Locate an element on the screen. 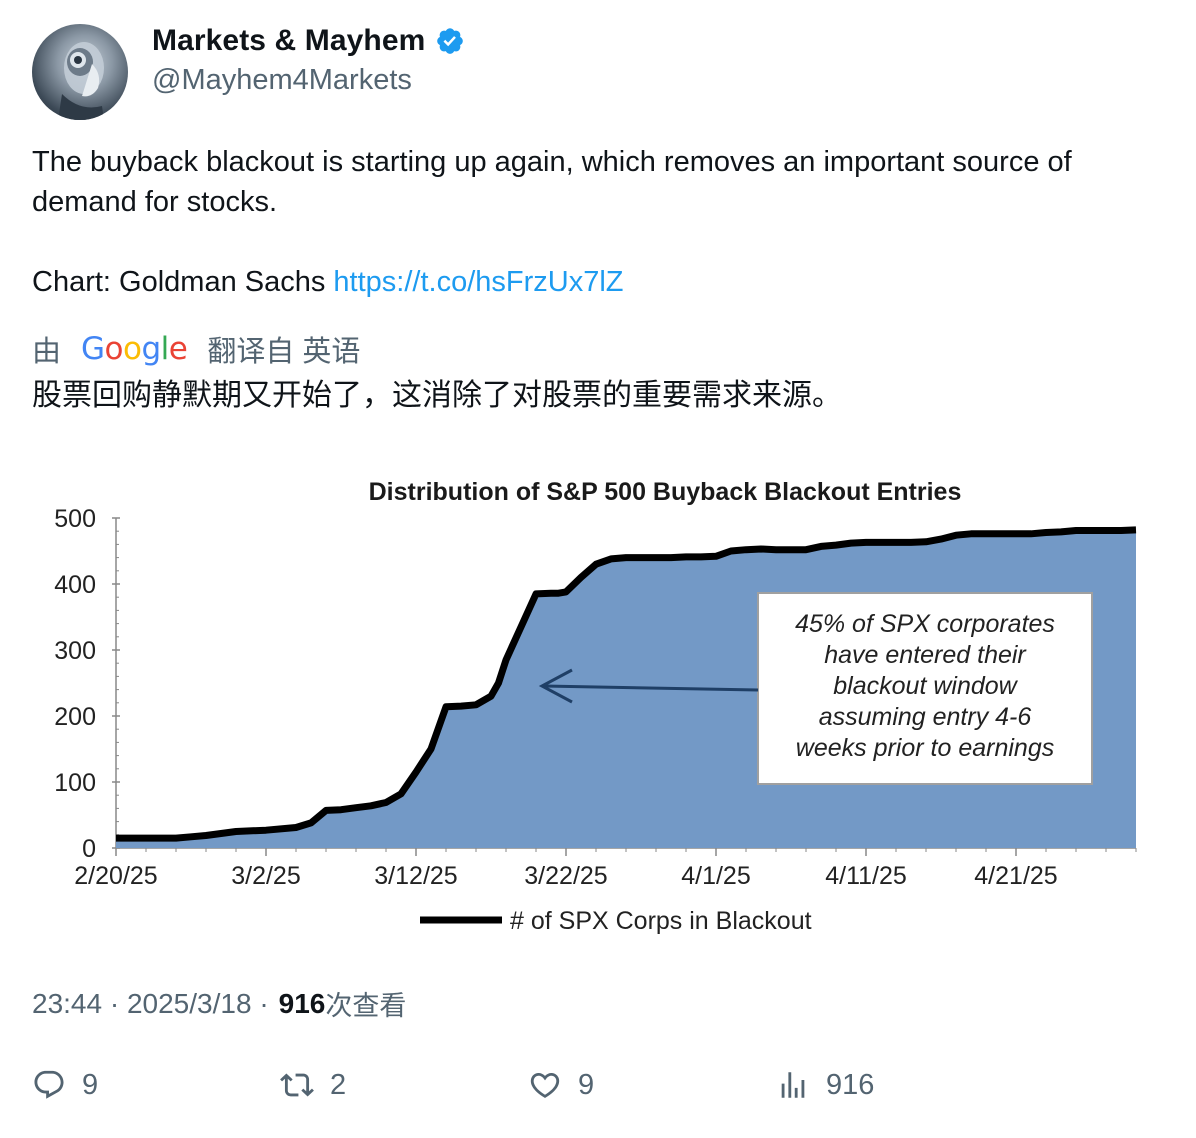 This screenshot has width=1196, height=1138. annotation-line: assuming entry 4-6 is located at coordinates (925, 717).